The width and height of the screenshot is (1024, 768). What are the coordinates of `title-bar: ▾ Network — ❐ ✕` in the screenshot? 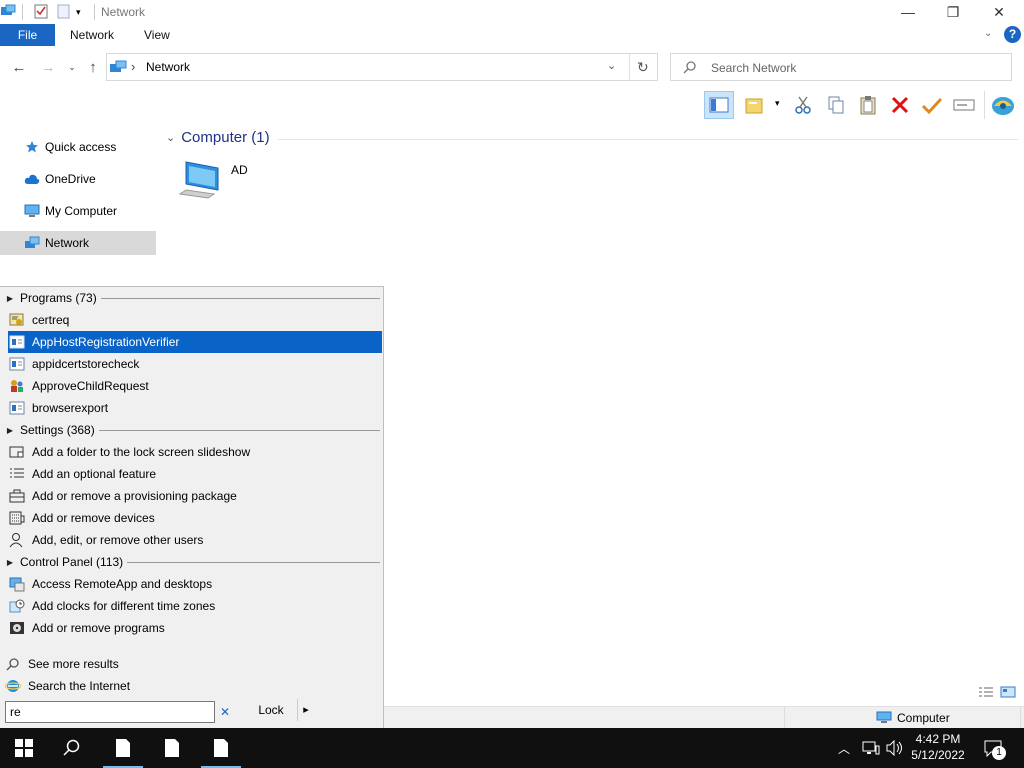 It's located at (512, 12).